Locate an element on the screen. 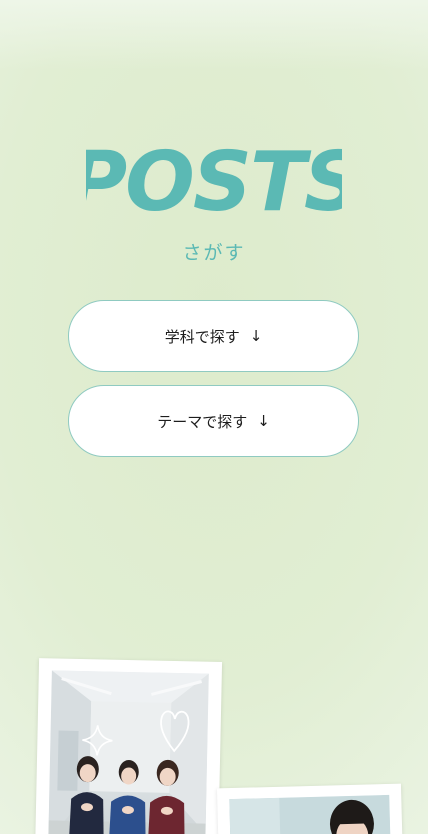  portrait-photo-polaroid is located at coordinates (310, 808).